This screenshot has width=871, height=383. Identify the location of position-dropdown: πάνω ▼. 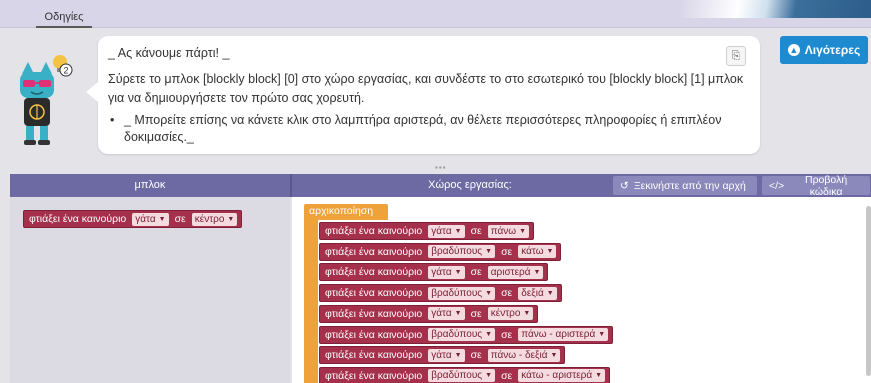
(508, 231).